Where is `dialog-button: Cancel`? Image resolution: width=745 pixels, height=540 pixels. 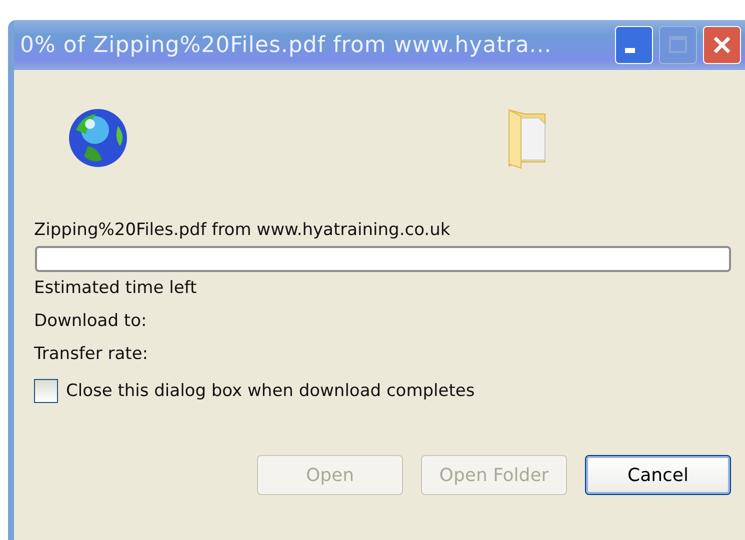 dialog-button: Cancel is located at coordinates (658, 475).